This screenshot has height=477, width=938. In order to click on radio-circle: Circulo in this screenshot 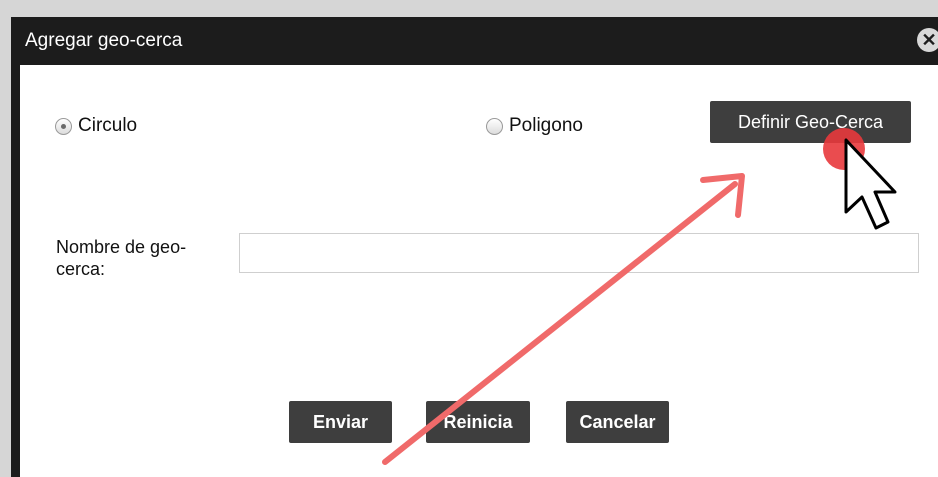, I will do `click(96, 126)`.